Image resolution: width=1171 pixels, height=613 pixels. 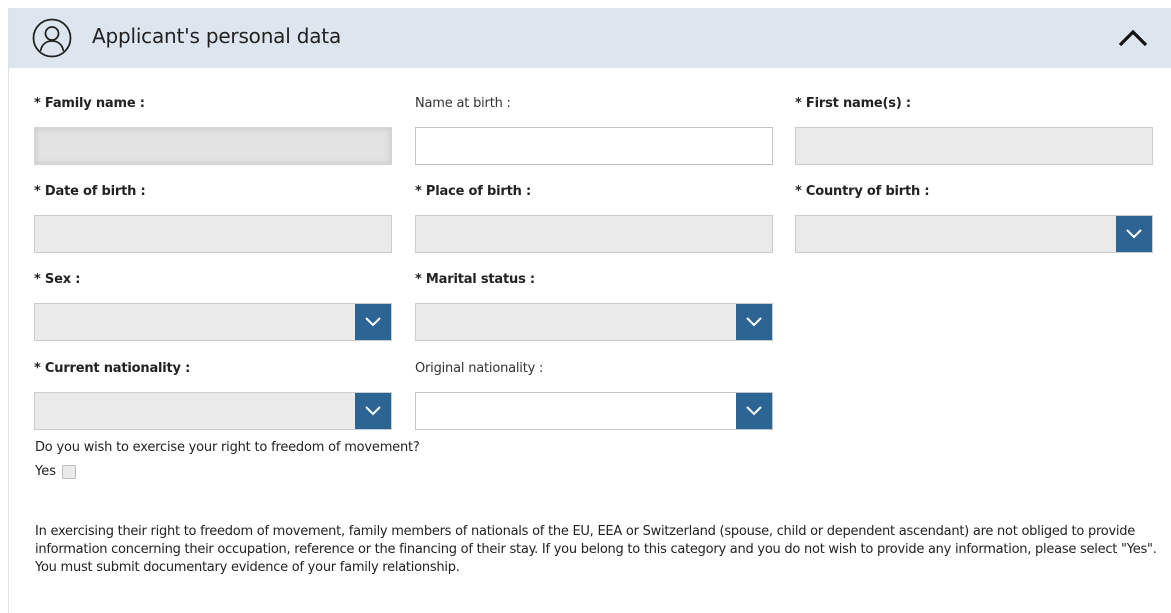 What do you see at coordinates (594, 411) in the screenshot?
I see `original-nationality-select` at bounding box center [594, 411].